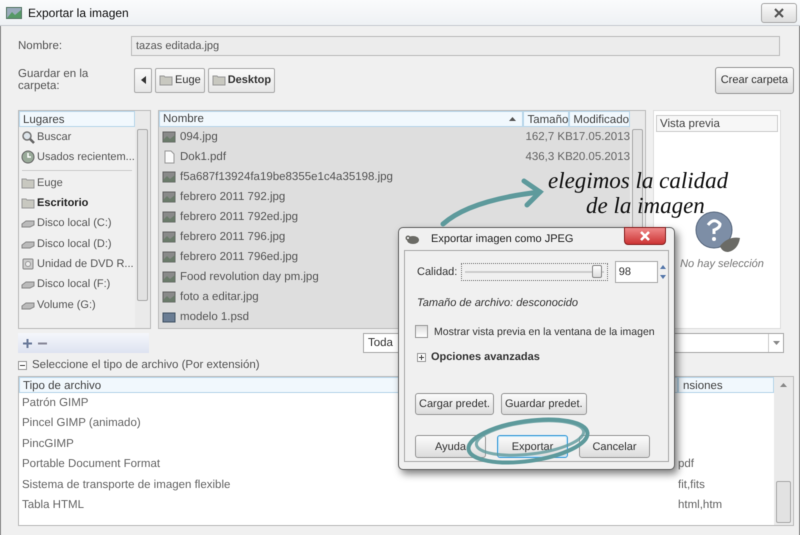 The width and height of the screenshot is (800, 535). I want to click on field-label: Guardar en la carpeta:, so click(54, 80).